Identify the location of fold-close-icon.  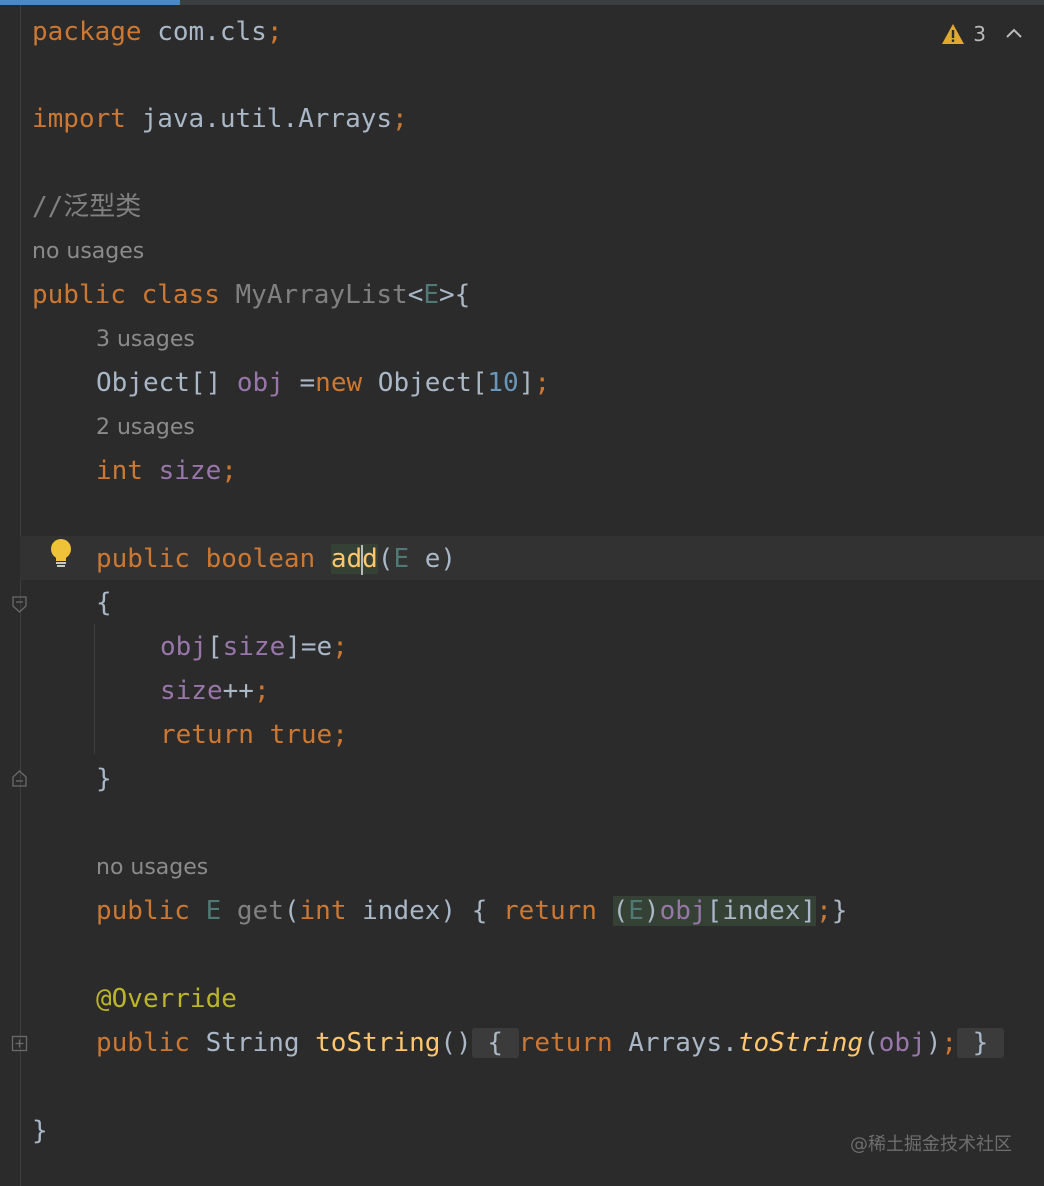
(19, 778).